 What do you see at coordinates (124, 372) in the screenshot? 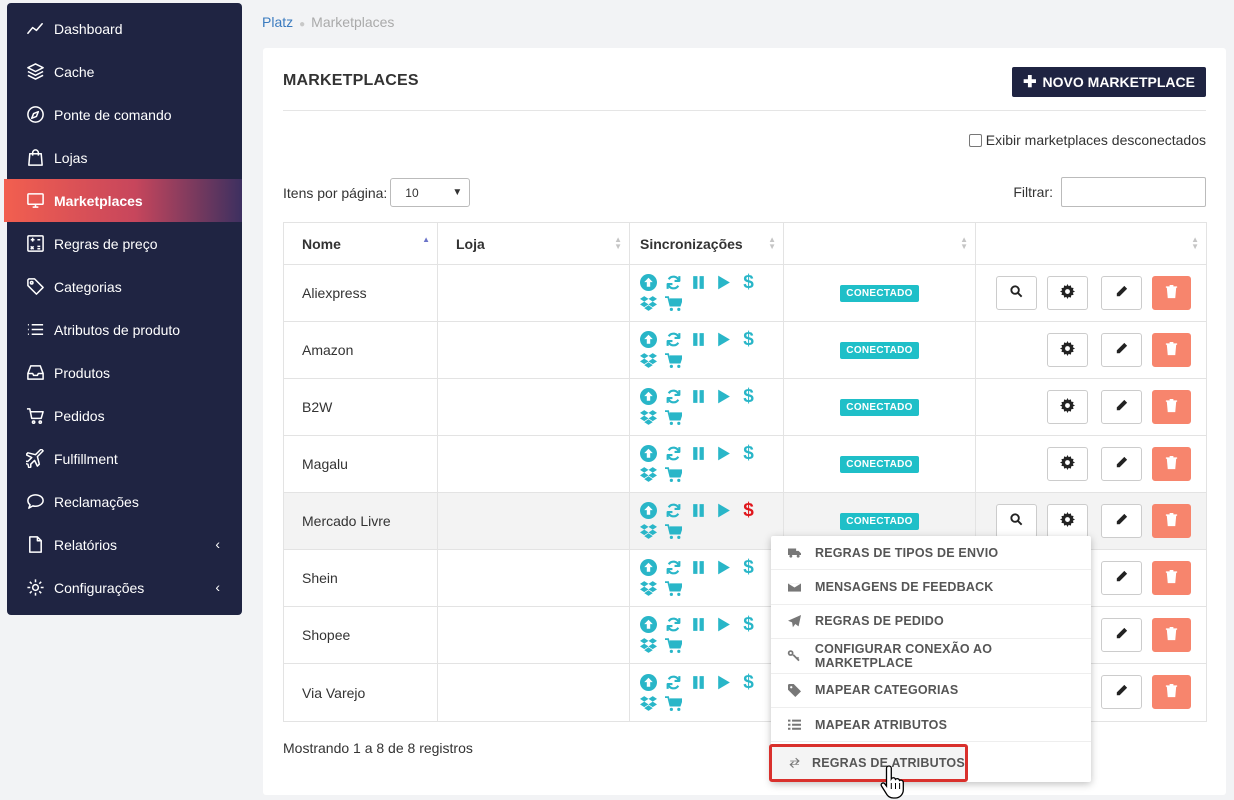
I see `sidebar-item-produtos: Produtos` at bounding box center [124, 372].